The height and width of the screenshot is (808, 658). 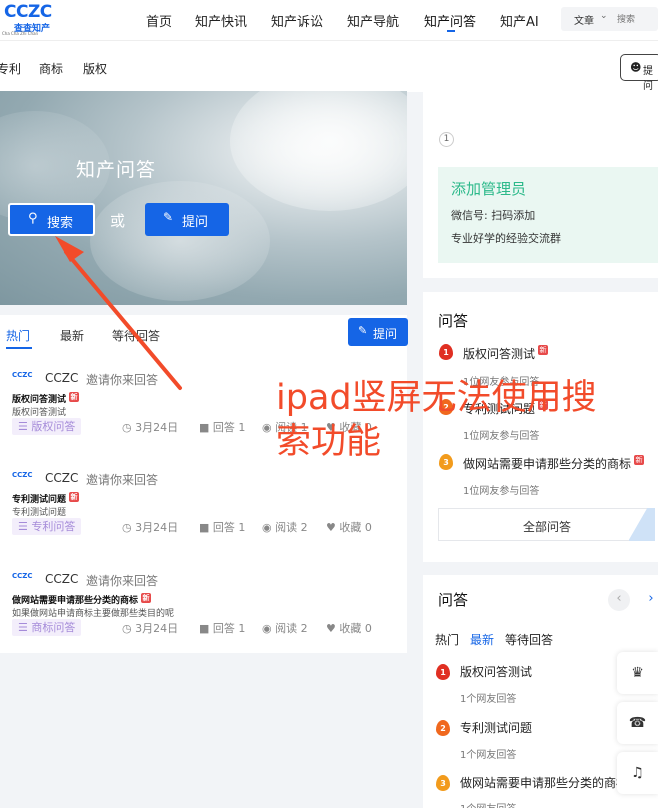 I want to click on question-tag-label: 专利问答, so click(x=53, y=526).